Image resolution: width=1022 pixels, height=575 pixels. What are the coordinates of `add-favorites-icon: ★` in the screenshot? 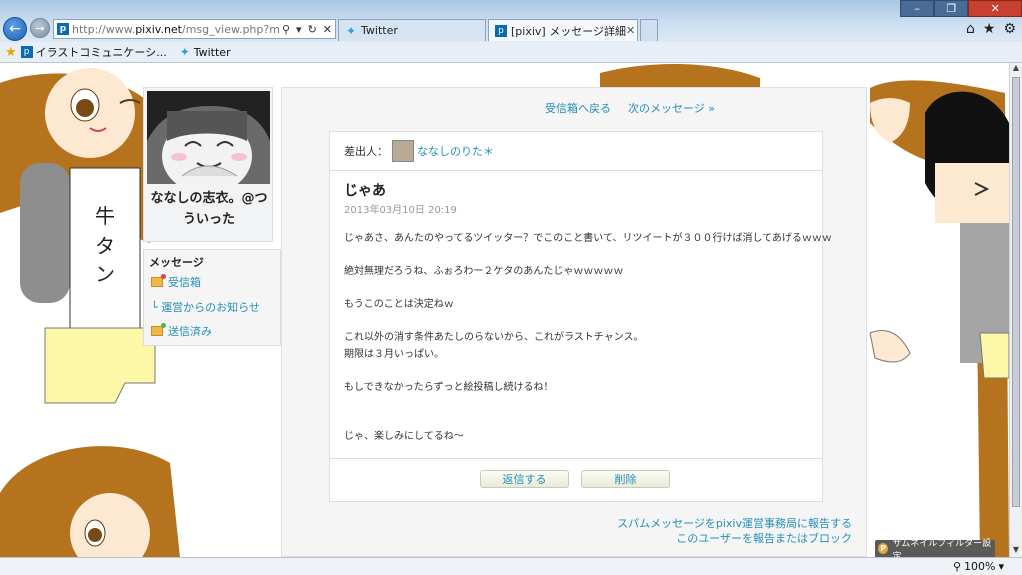 It's located at (11, 52).